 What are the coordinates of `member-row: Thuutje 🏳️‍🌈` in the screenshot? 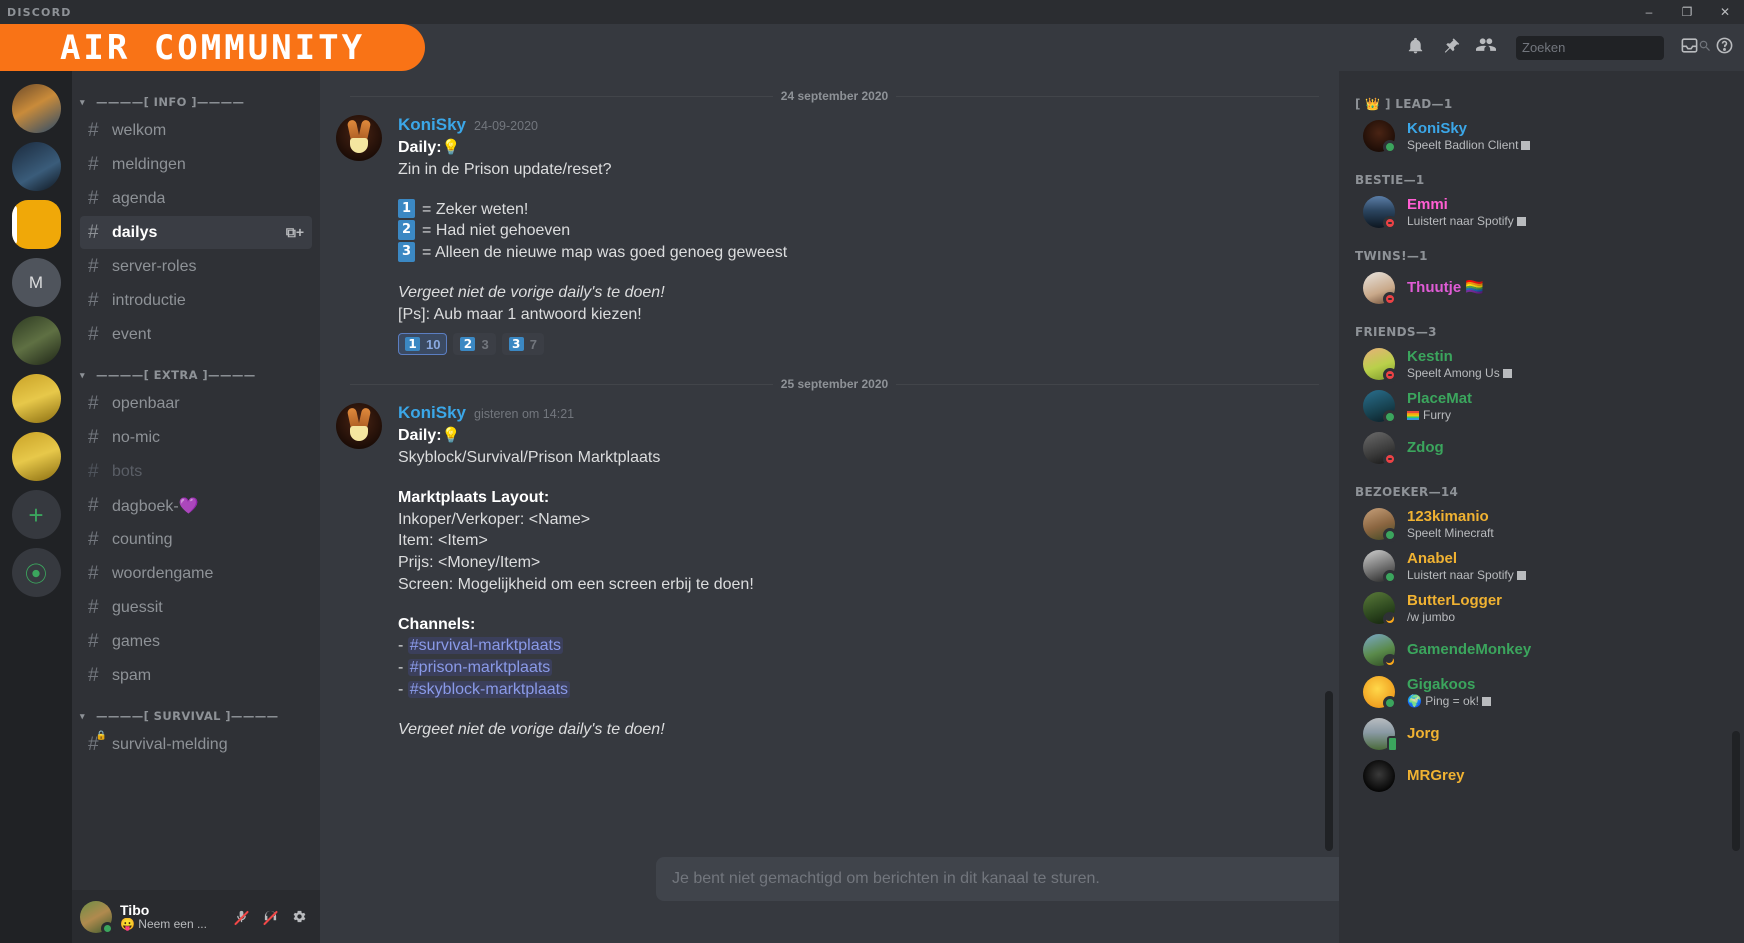 It's located at (1541, 288).